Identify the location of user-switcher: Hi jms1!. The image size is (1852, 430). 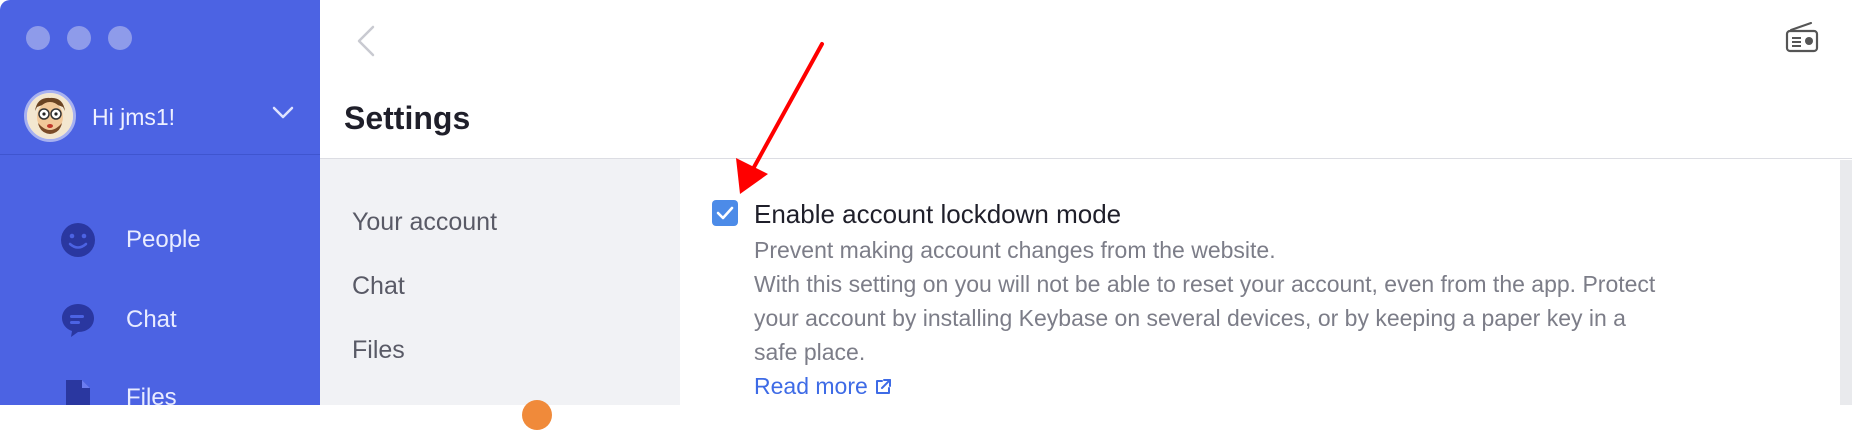
(160, 121).